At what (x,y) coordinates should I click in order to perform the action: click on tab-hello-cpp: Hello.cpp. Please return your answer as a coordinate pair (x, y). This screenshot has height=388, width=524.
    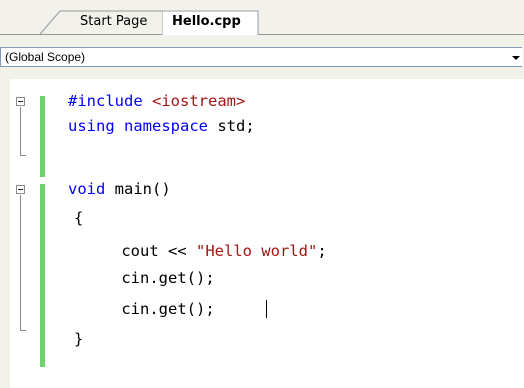
    Looking at the image, I should click on (210, 22).